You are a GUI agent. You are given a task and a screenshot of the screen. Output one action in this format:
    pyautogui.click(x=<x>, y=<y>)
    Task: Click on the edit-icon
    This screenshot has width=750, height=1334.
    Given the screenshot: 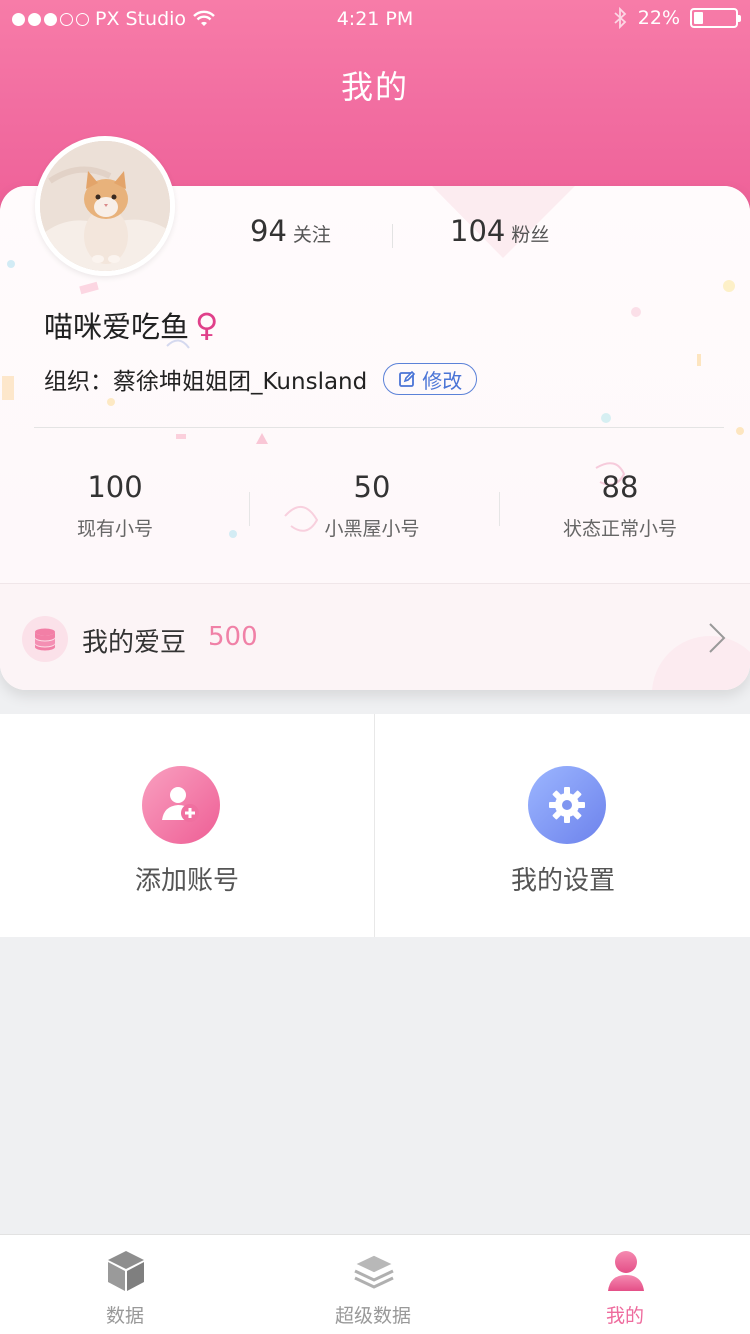 What is the action you would take?
    pyautogui.click(x=407, y=378)
    